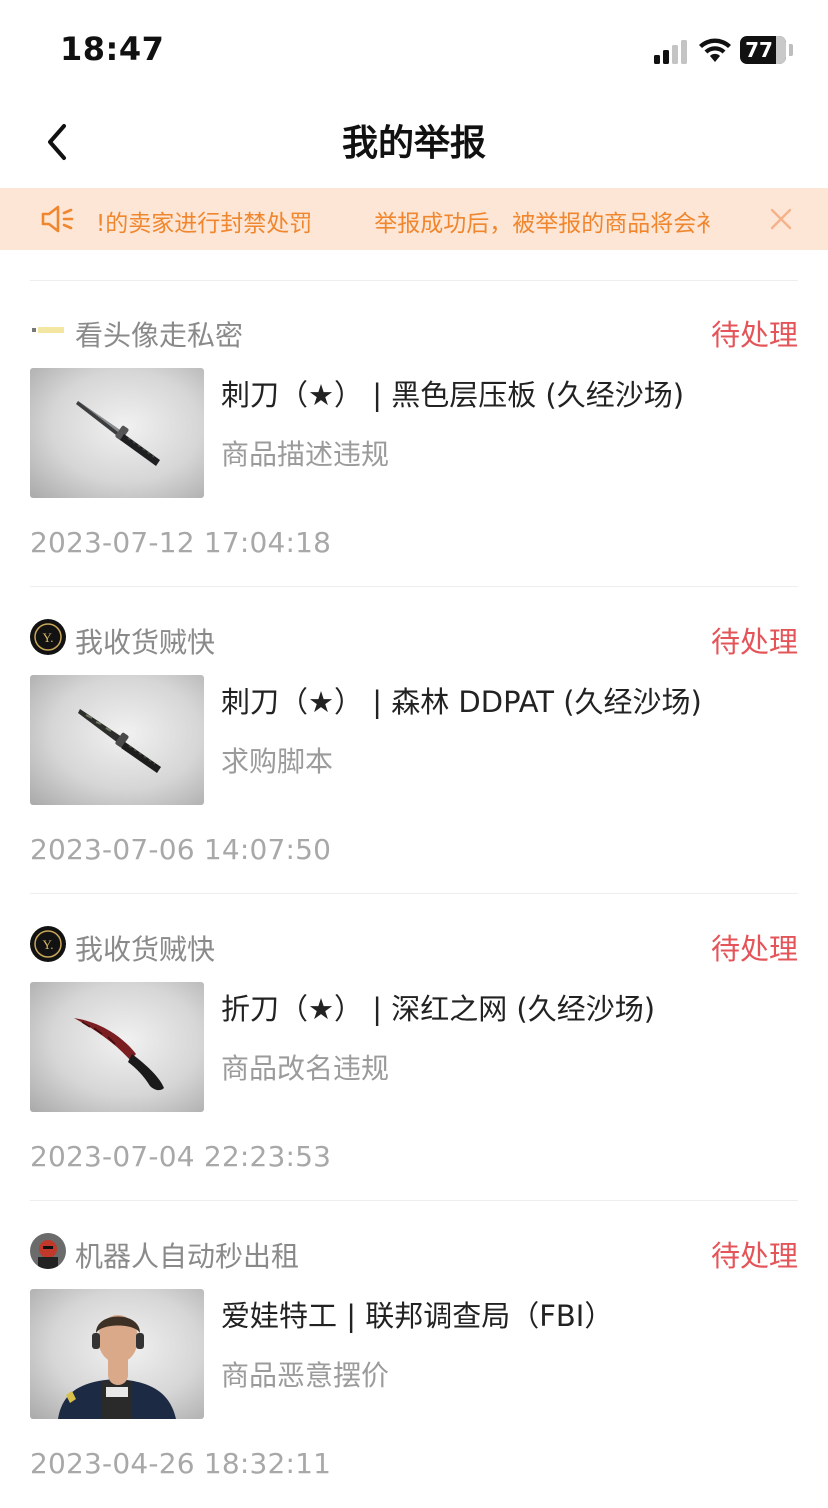  What do you see at coordinates (672, 51) in the screenshot?
I see `cellular-signal-icon` at bounding box center [672, 51].